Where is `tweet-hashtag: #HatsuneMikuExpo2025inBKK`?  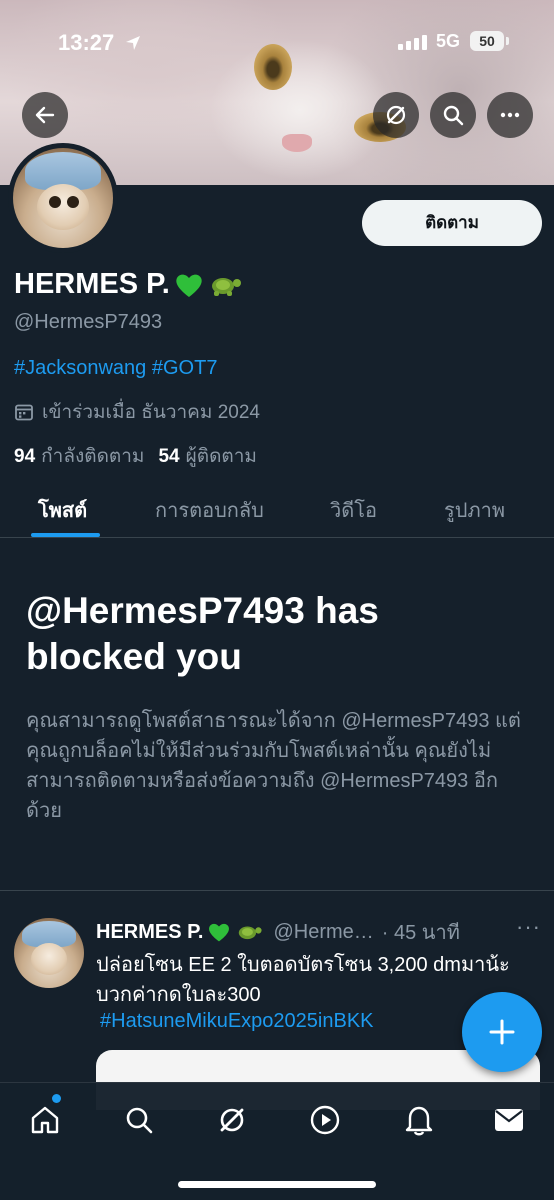 tweet-hashtag: #HatsuneMikuExpo2025inBKK is located at coordinates (237, 1021).